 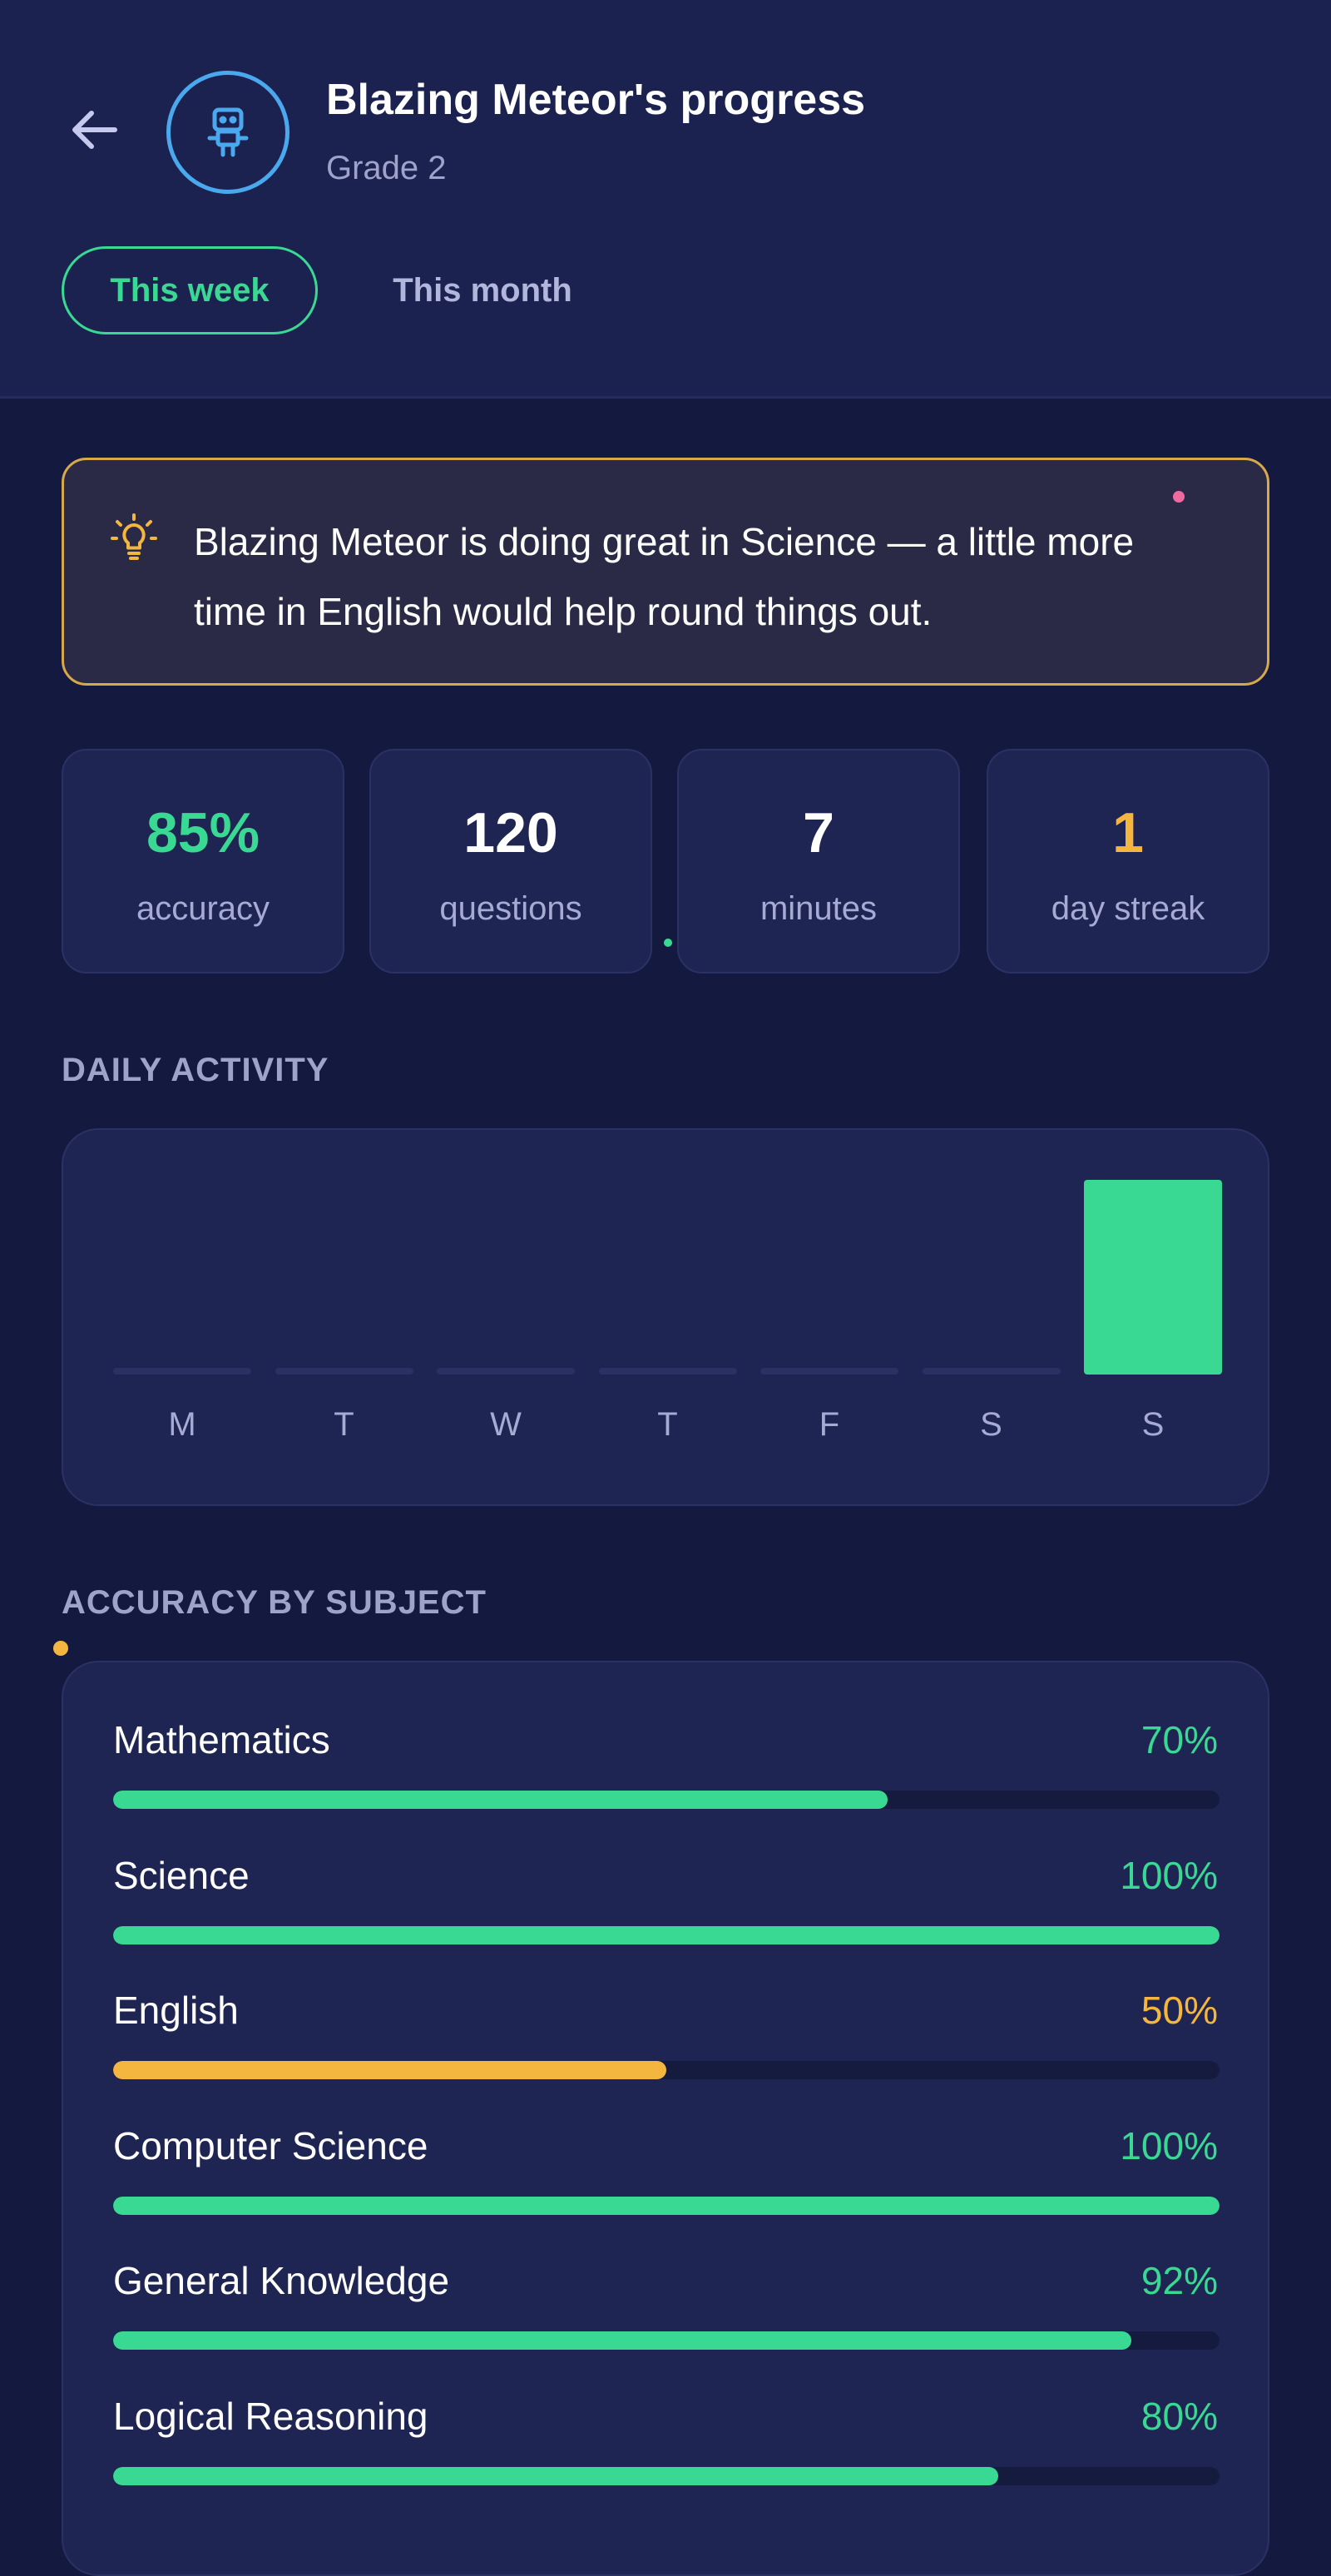 What do you see at coordinates (181, 1875) in the screenshot?
I see `subject-name: Science` at bounding box center [181, 1875].